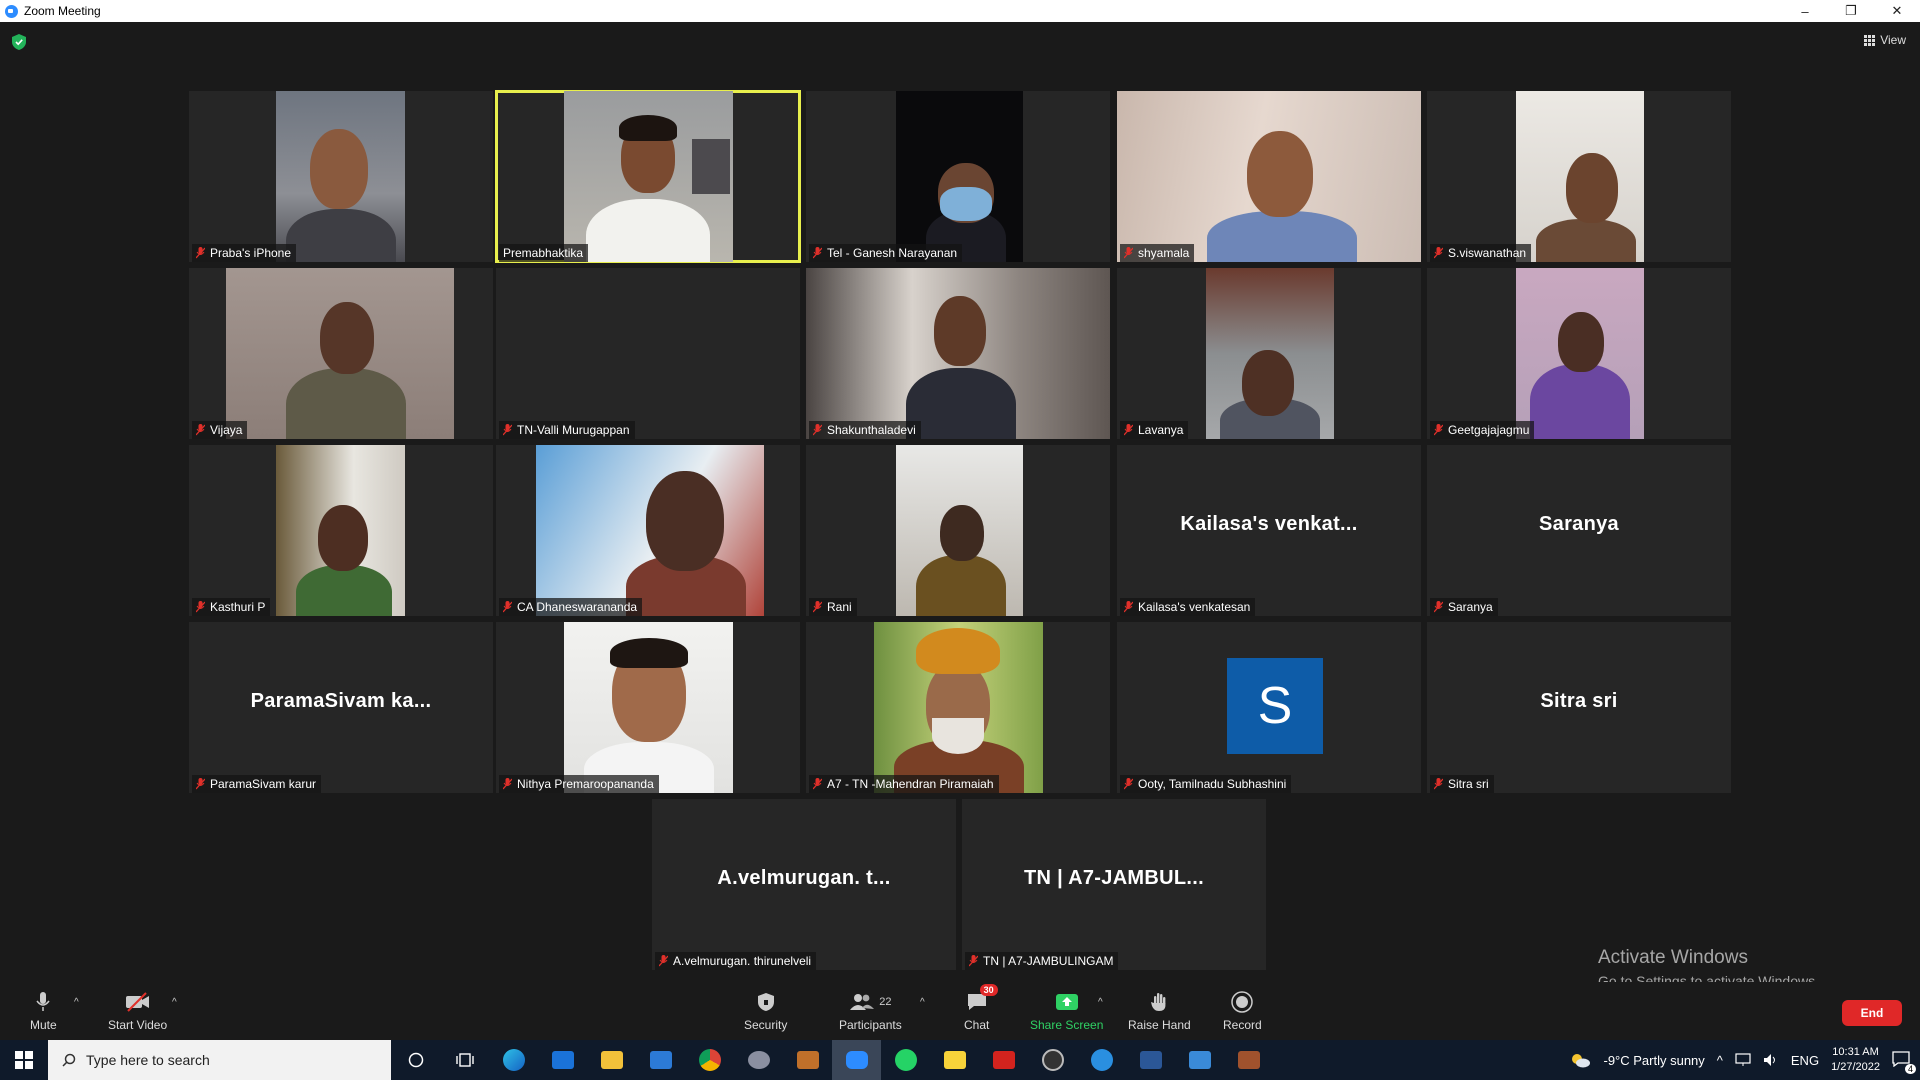 The image size is (1920, 1080). I want to click on raise-hand-button: Raise Hand, so click(1159, 1011).